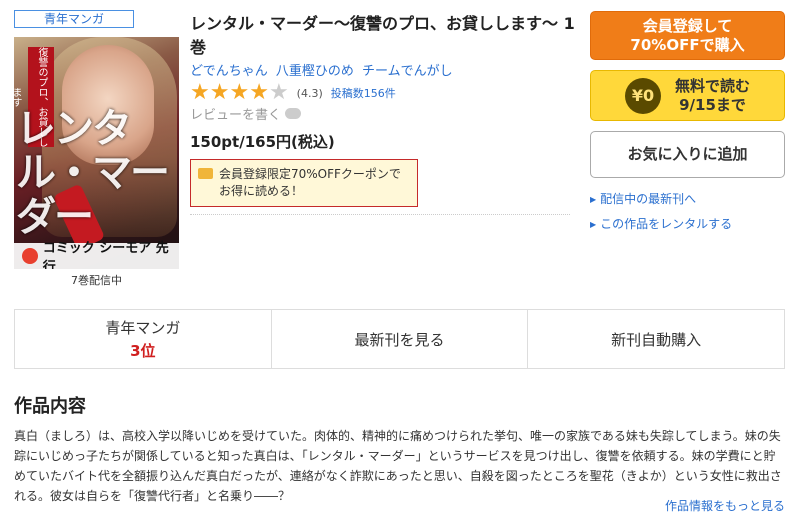  Describe the element at coordinates (50, 406) in the screenshot. I see `section-title: 作品内容` at that location.